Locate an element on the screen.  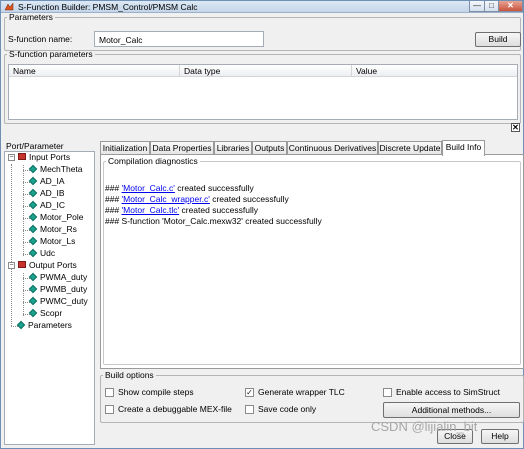
column-header-name: Name is located at coordinates (94, 71).